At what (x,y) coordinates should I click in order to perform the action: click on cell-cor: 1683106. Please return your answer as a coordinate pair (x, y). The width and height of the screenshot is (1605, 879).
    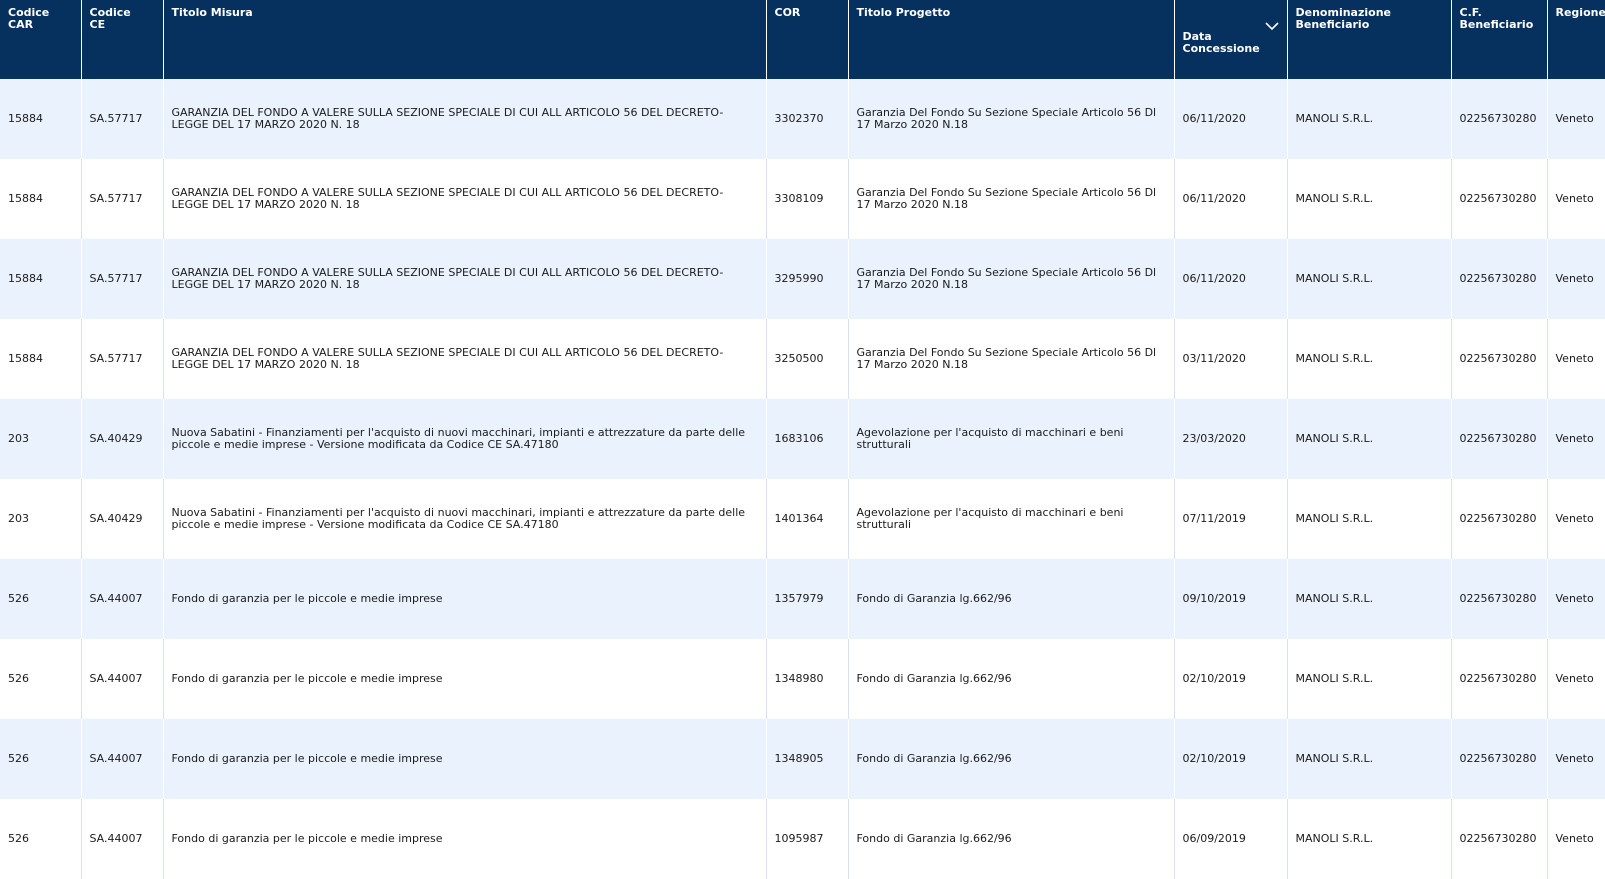
    Looking at the image, I should click on (807, 439).